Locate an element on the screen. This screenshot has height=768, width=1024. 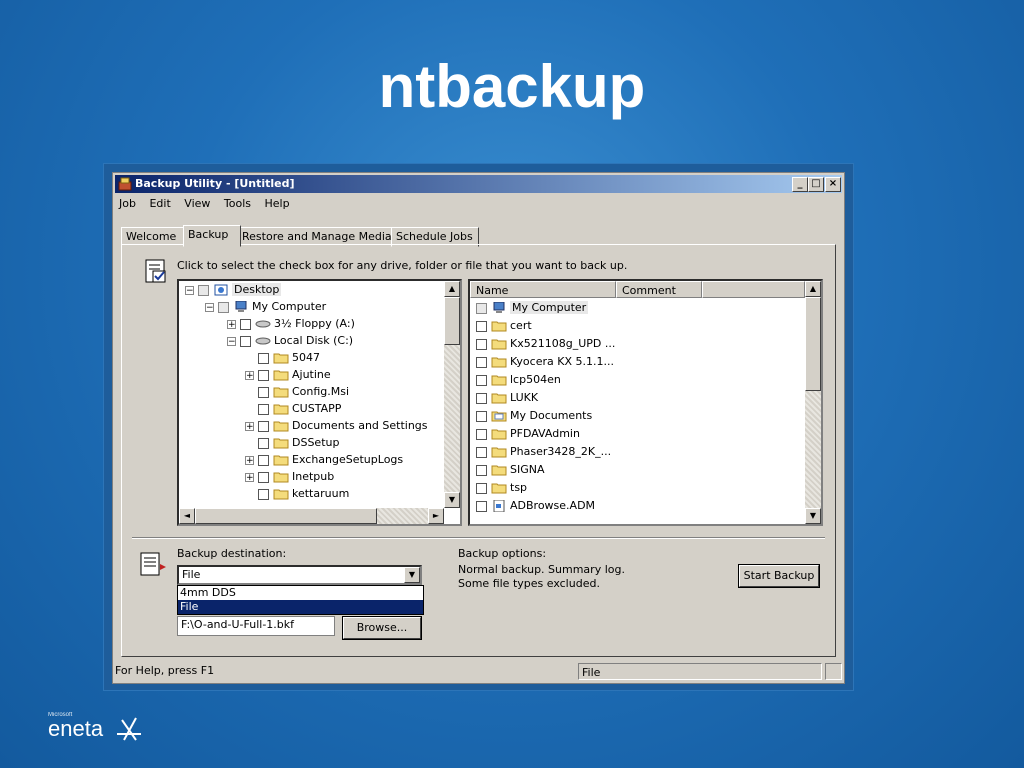
tab-backup: Backup is located at coordinates (212, 236).